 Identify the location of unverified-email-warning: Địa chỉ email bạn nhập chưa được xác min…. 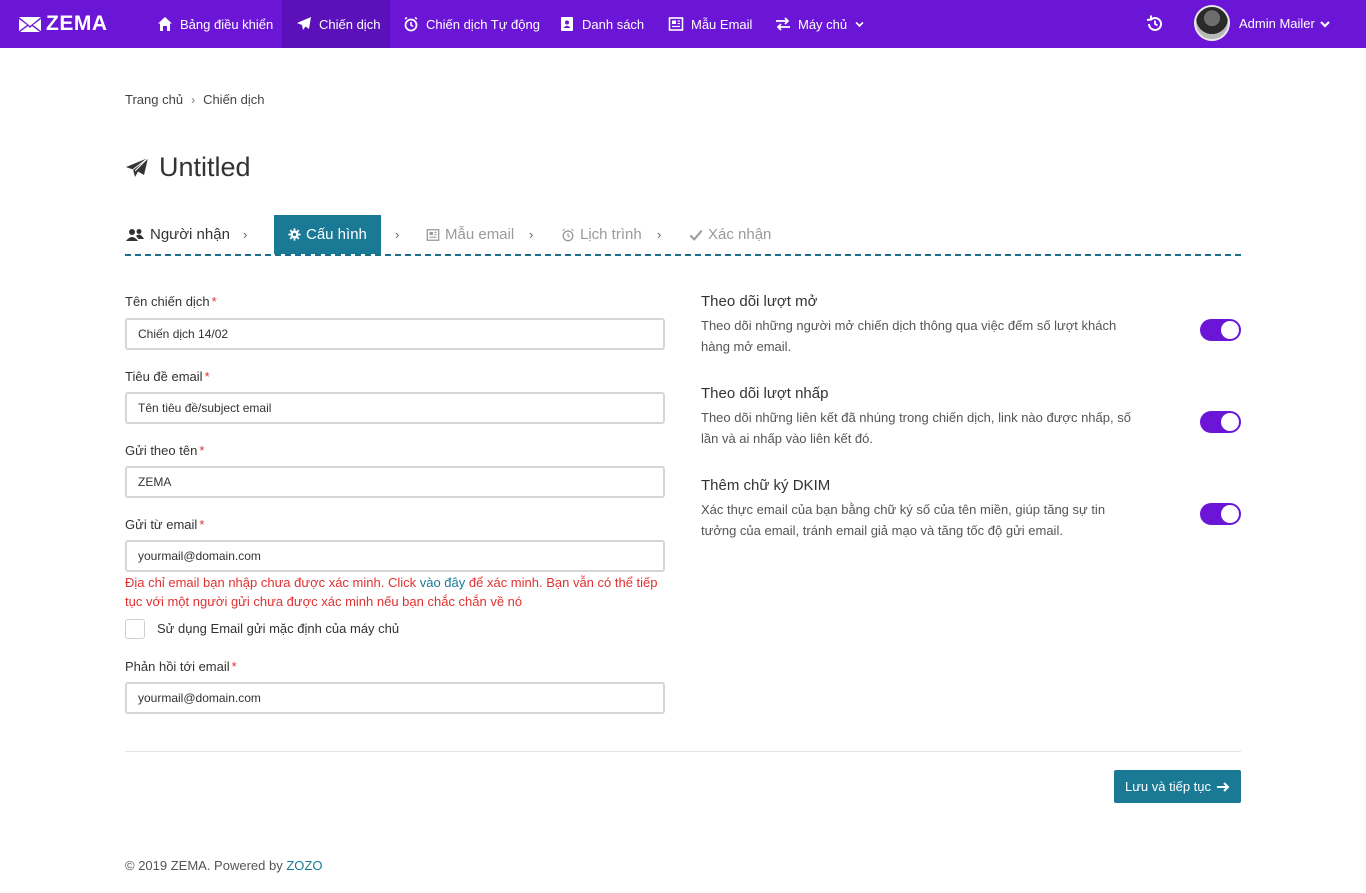
(391, 592).